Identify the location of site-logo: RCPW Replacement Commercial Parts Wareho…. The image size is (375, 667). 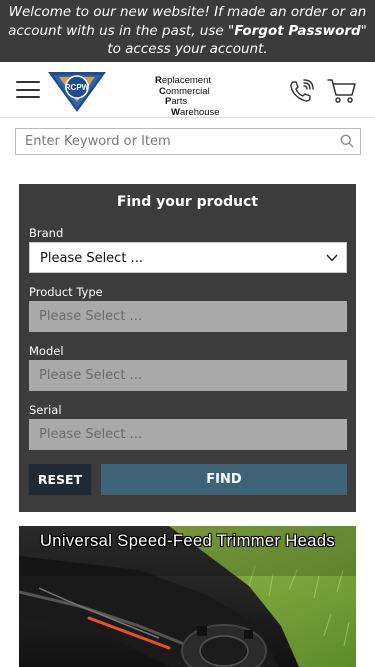
(133, 92).